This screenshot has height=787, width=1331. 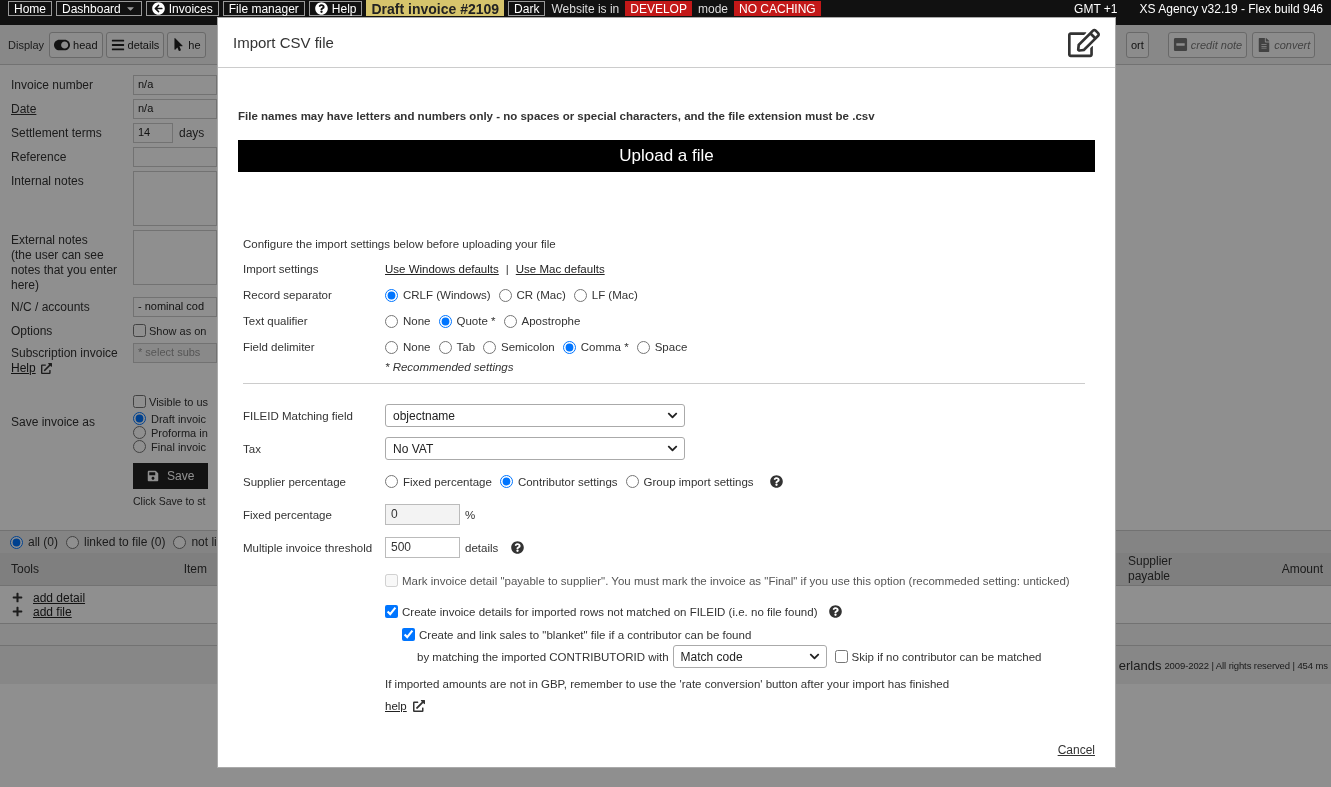 I want to click on upload-button: Upload a file, so click(x=666, y=156).